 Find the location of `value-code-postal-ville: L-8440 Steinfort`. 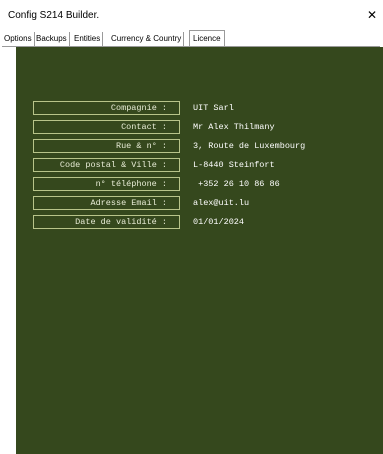

value-code-postal-ville: L-8440 Steinfort is located at coordinates (234, 165).